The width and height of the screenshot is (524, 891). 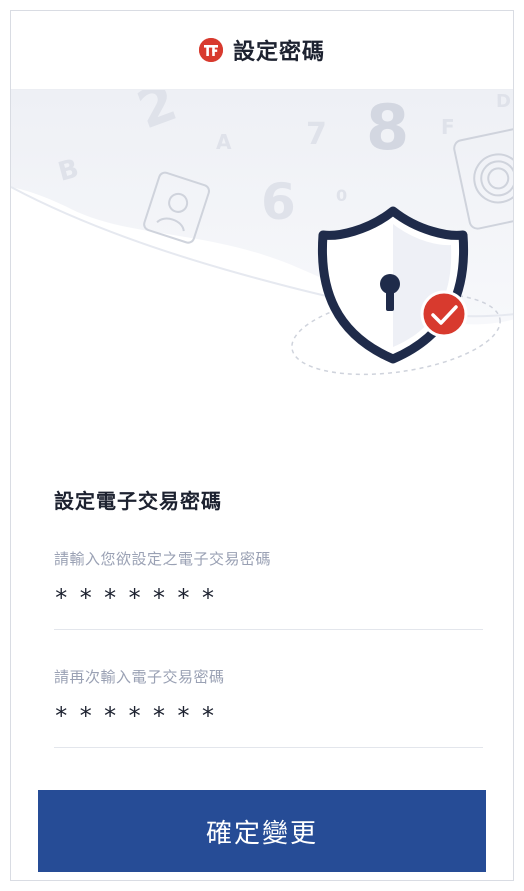 I want to click on hero-glyph: D, so click(x=503, y=101).